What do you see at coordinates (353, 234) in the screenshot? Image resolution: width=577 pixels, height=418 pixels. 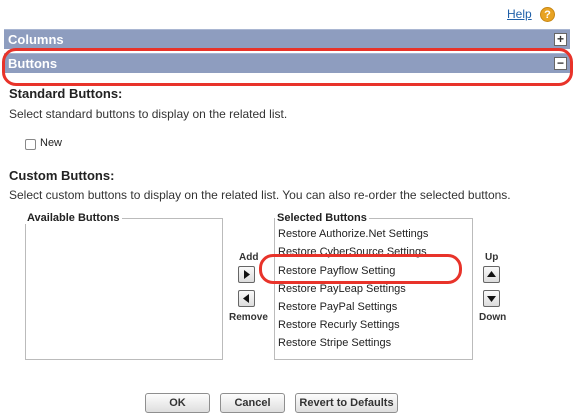 I see `list-item: Restore Authorize.Net Settings` at bounding box center [353, 234].